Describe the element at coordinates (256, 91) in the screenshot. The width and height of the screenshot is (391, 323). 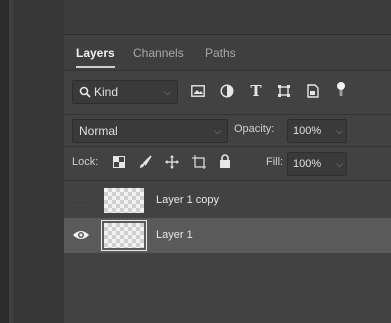
I see `type-filter-icon: T` at that location.